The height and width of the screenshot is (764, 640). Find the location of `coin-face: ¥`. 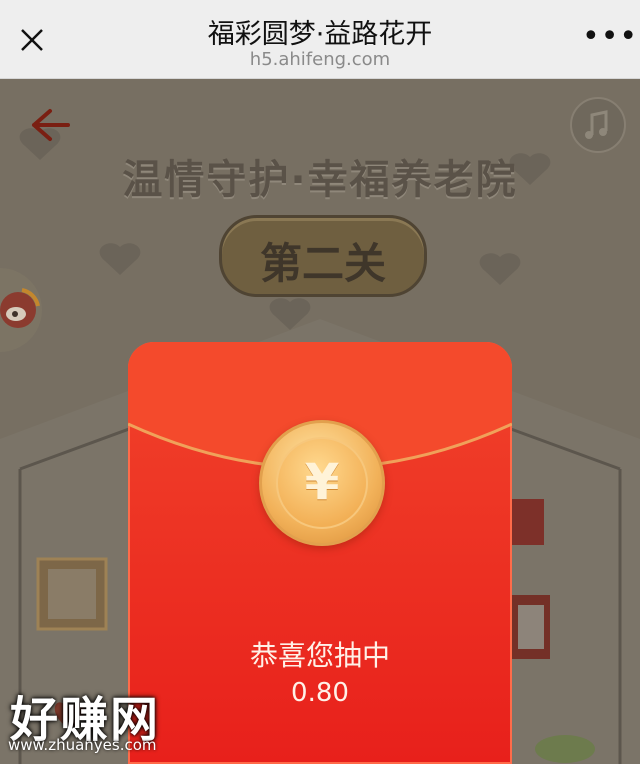

coin-face: ¥ is located at coordinates (322, 483).